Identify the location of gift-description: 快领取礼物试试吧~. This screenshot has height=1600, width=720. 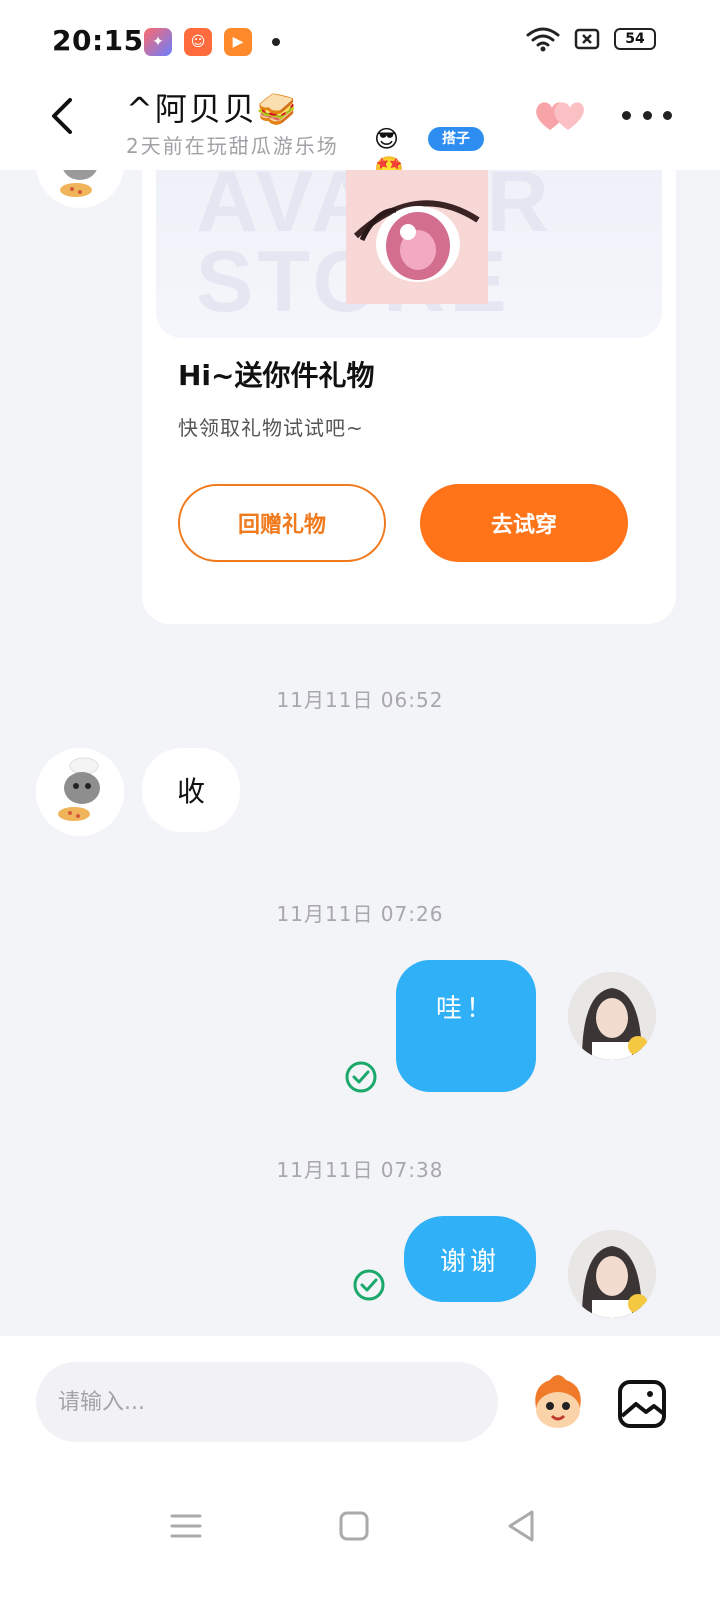
(271, 428).